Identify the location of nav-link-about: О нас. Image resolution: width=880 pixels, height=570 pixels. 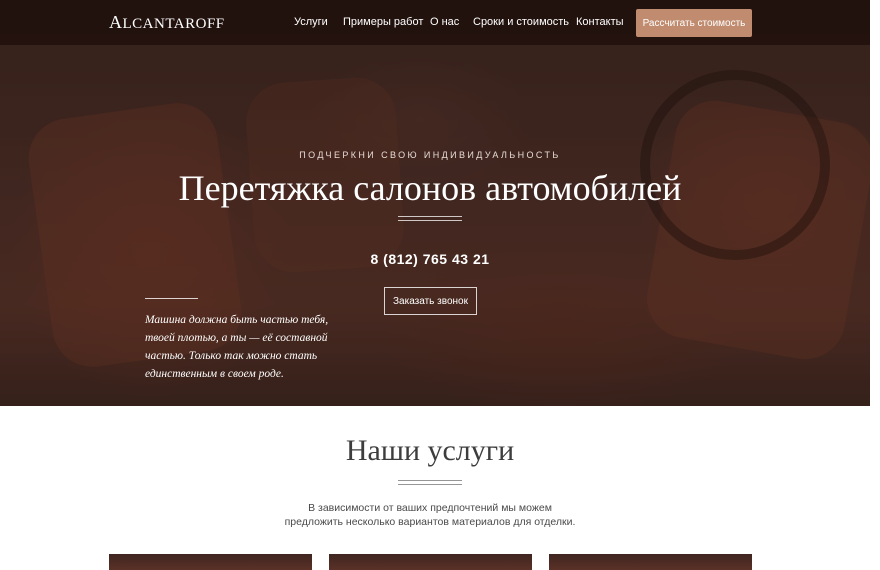
(444, 22).